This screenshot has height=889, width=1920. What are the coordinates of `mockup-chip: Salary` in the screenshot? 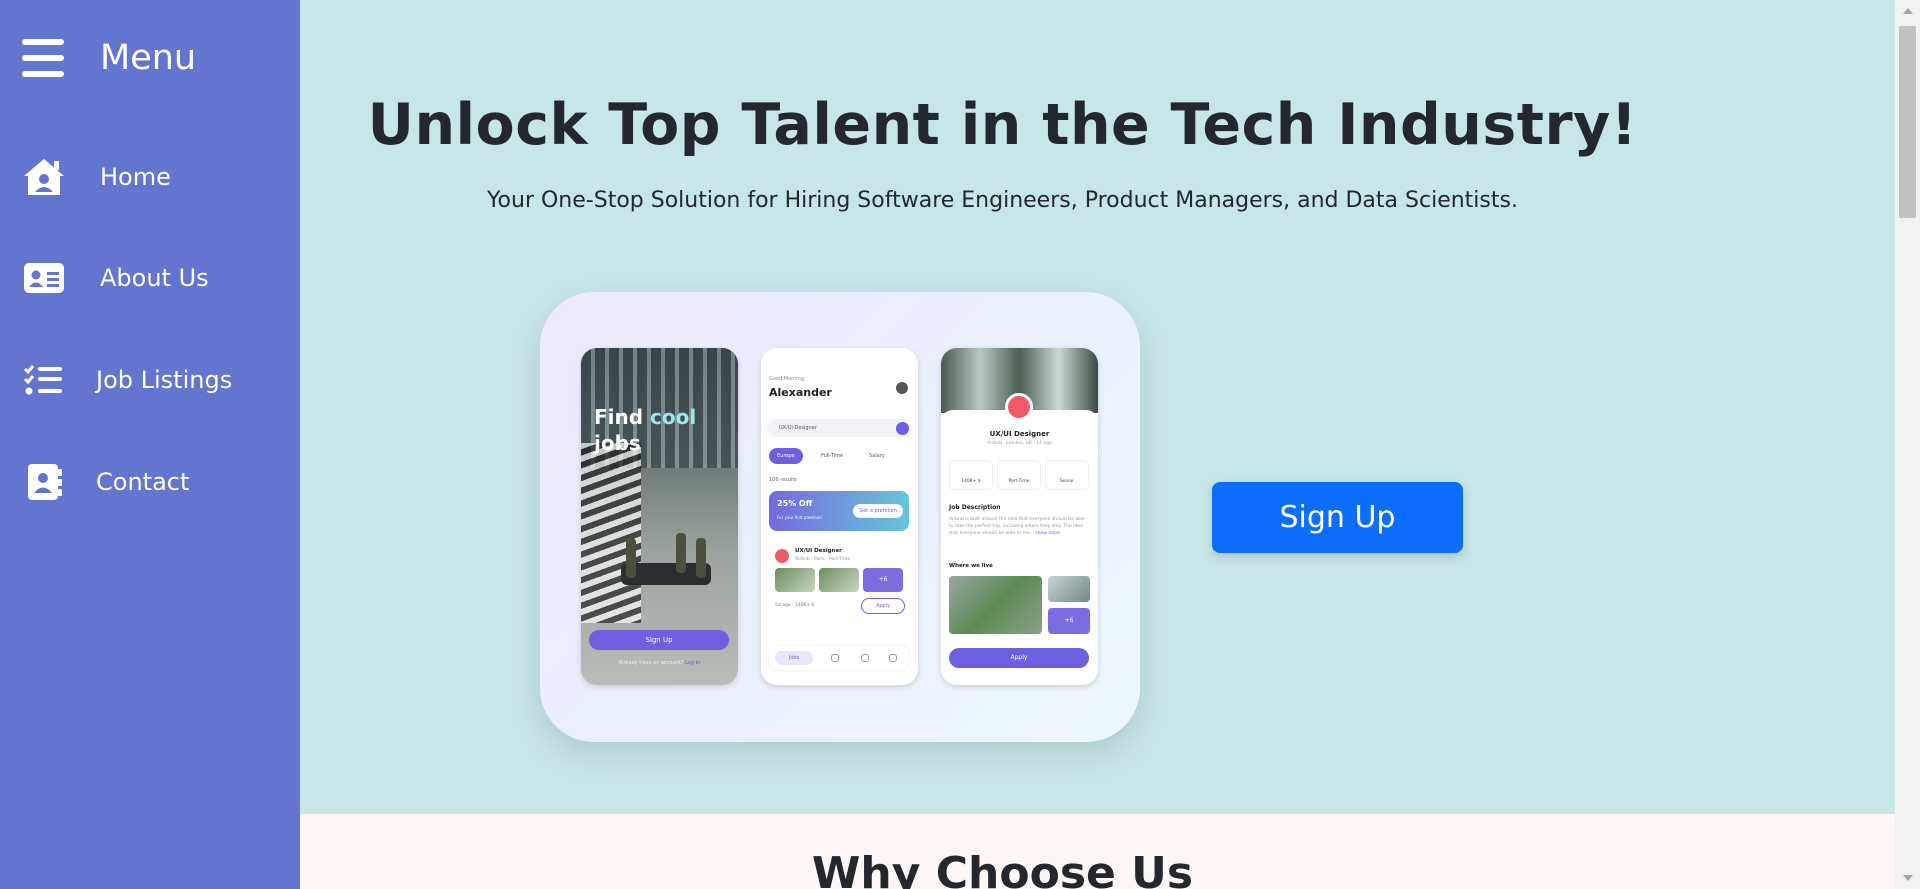 It's located at (877, 456).